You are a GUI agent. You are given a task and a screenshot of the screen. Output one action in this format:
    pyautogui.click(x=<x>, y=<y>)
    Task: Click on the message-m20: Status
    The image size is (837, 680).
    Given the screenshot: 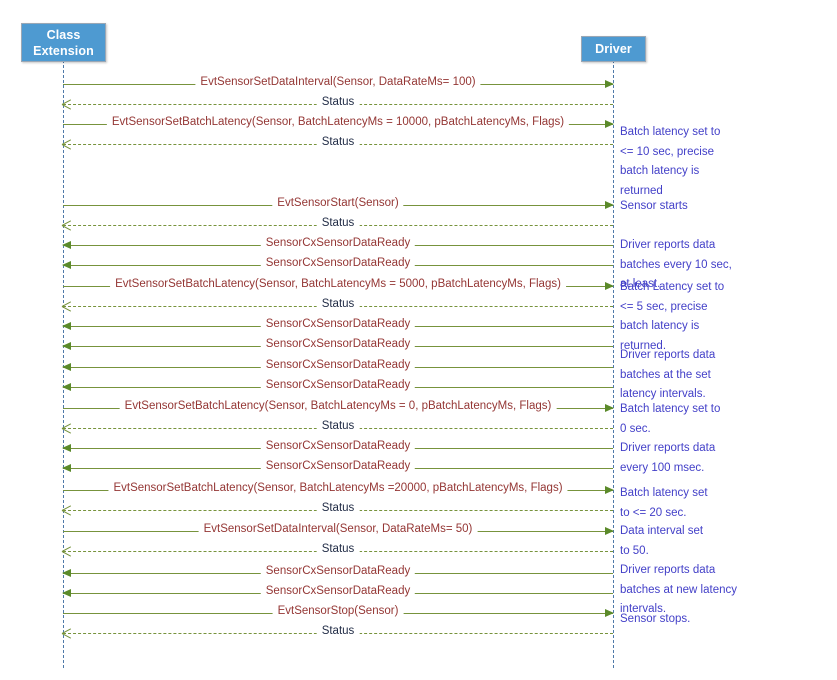 What is the action you would take?
    pyautogui.click(x=338, y=508)
    